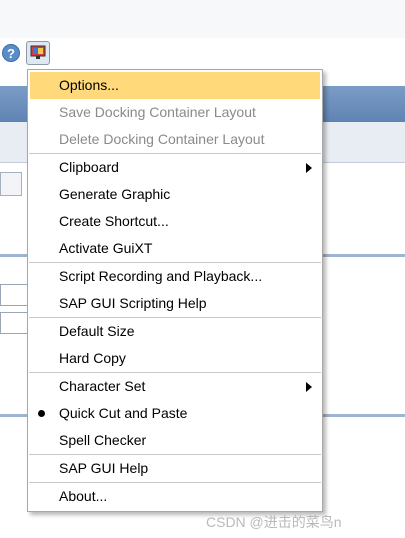 This screenshot has width=405, height=538. What do you see at coordinates (175, 248) in the screenshot?
I see `menu-item-activate-guixt: Activate GuiXT` at bounding box center [175, 248].